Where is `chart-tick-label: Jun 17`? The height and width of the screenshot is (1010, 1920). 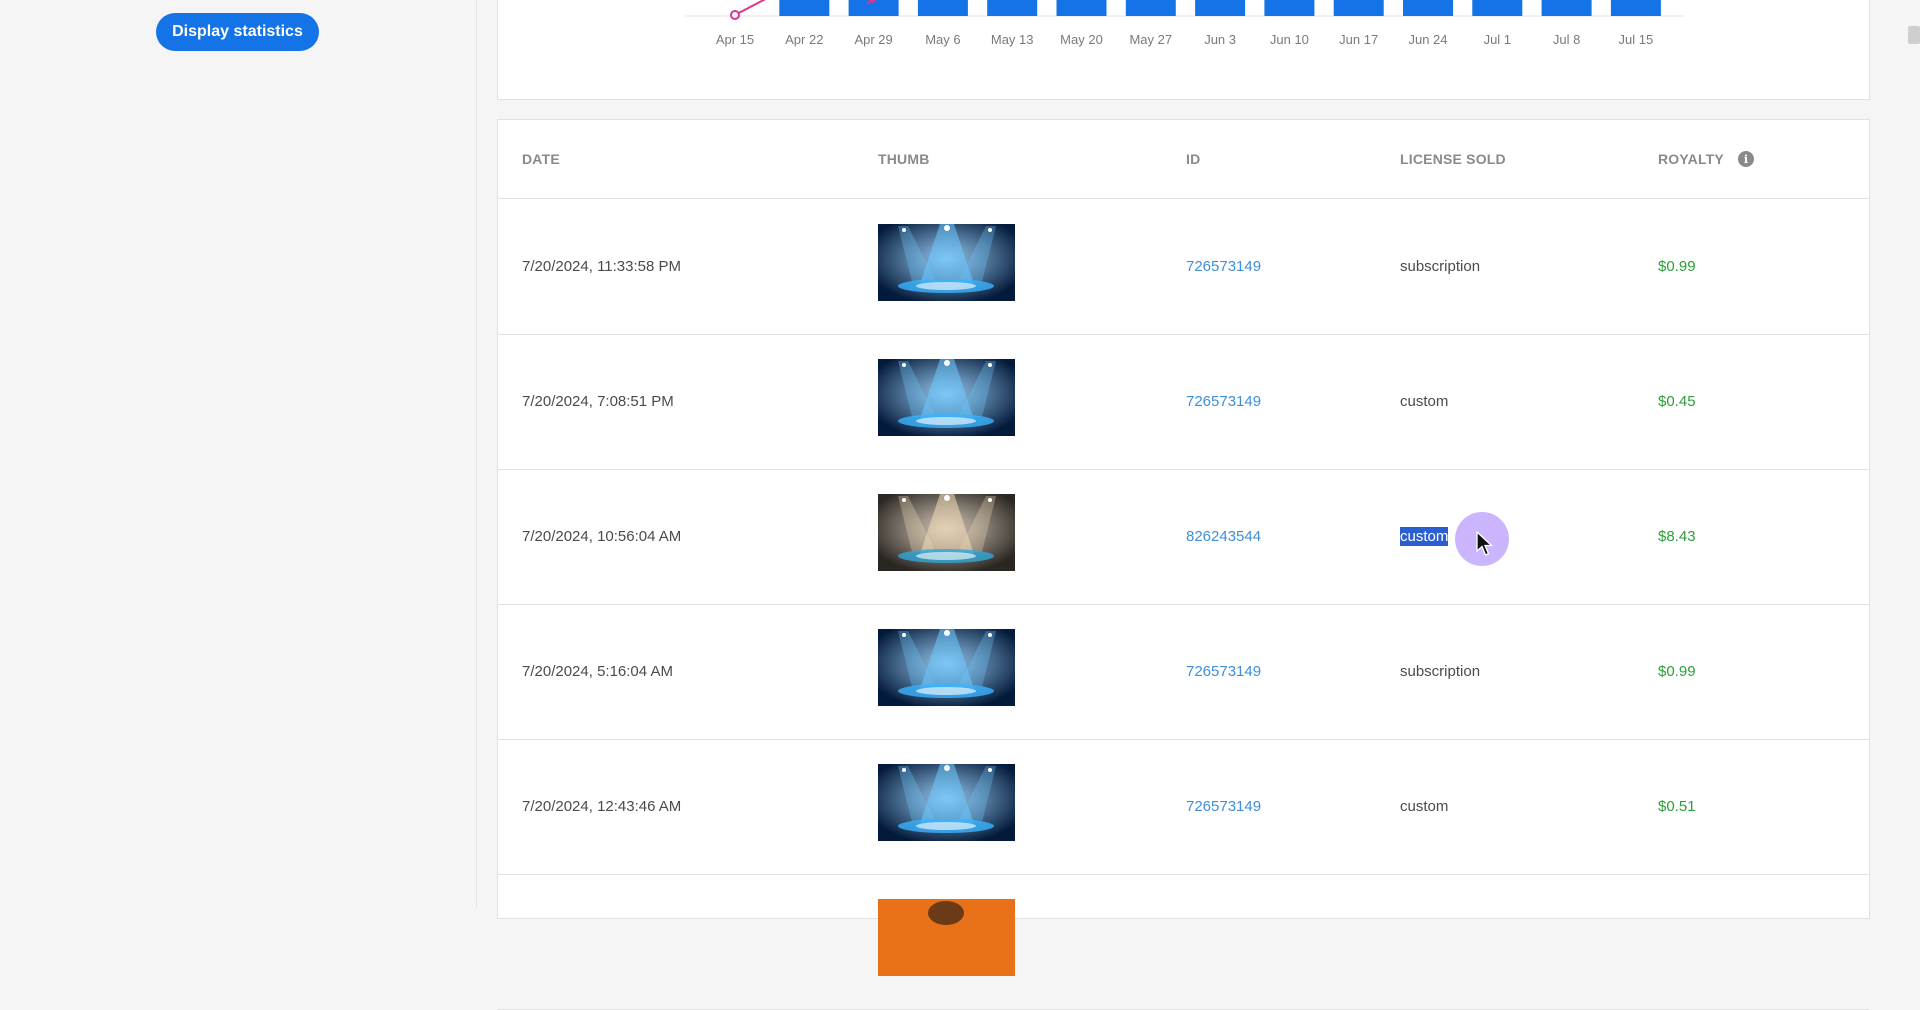
chart-tick-label: Jun 17 is located at coordinates (1358, 39).